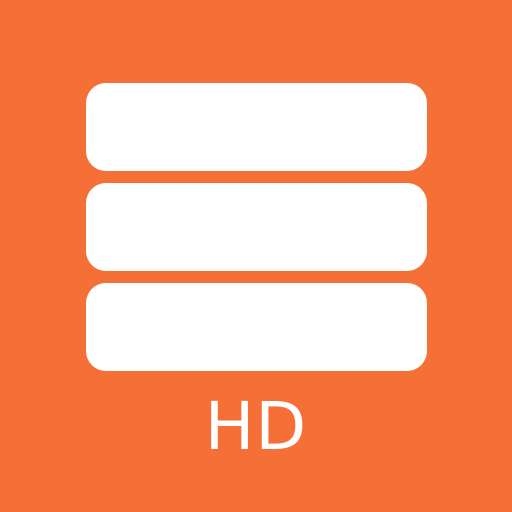  I want to click on stacked-bar-middle, so click(256, 227).